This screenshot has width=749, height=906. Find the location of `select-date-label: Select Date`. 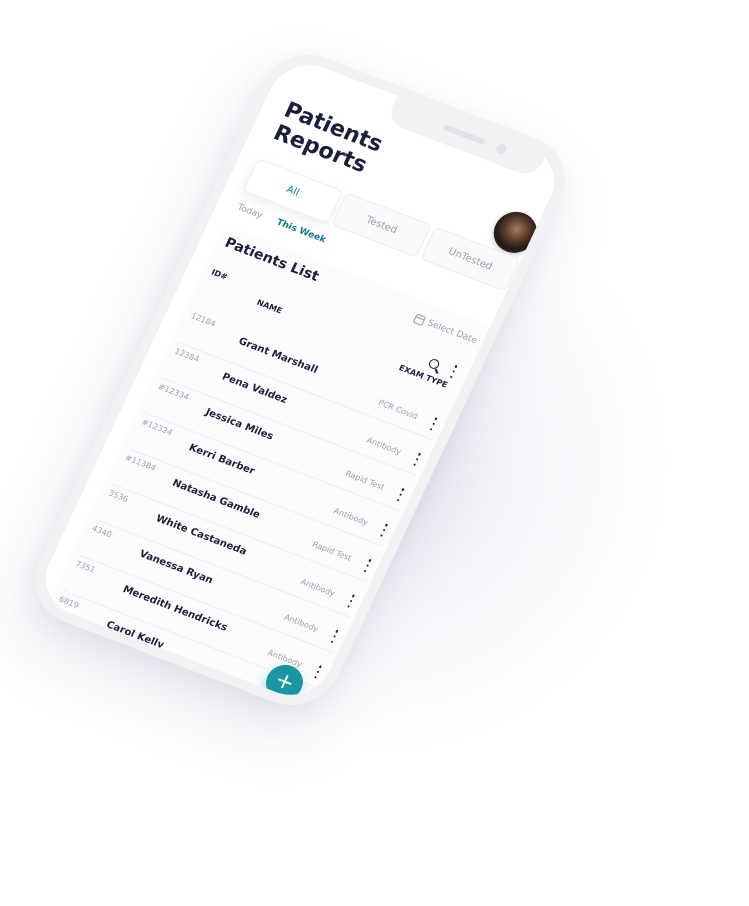

select-date-label: Select Date is located at coordinates (452, 332).